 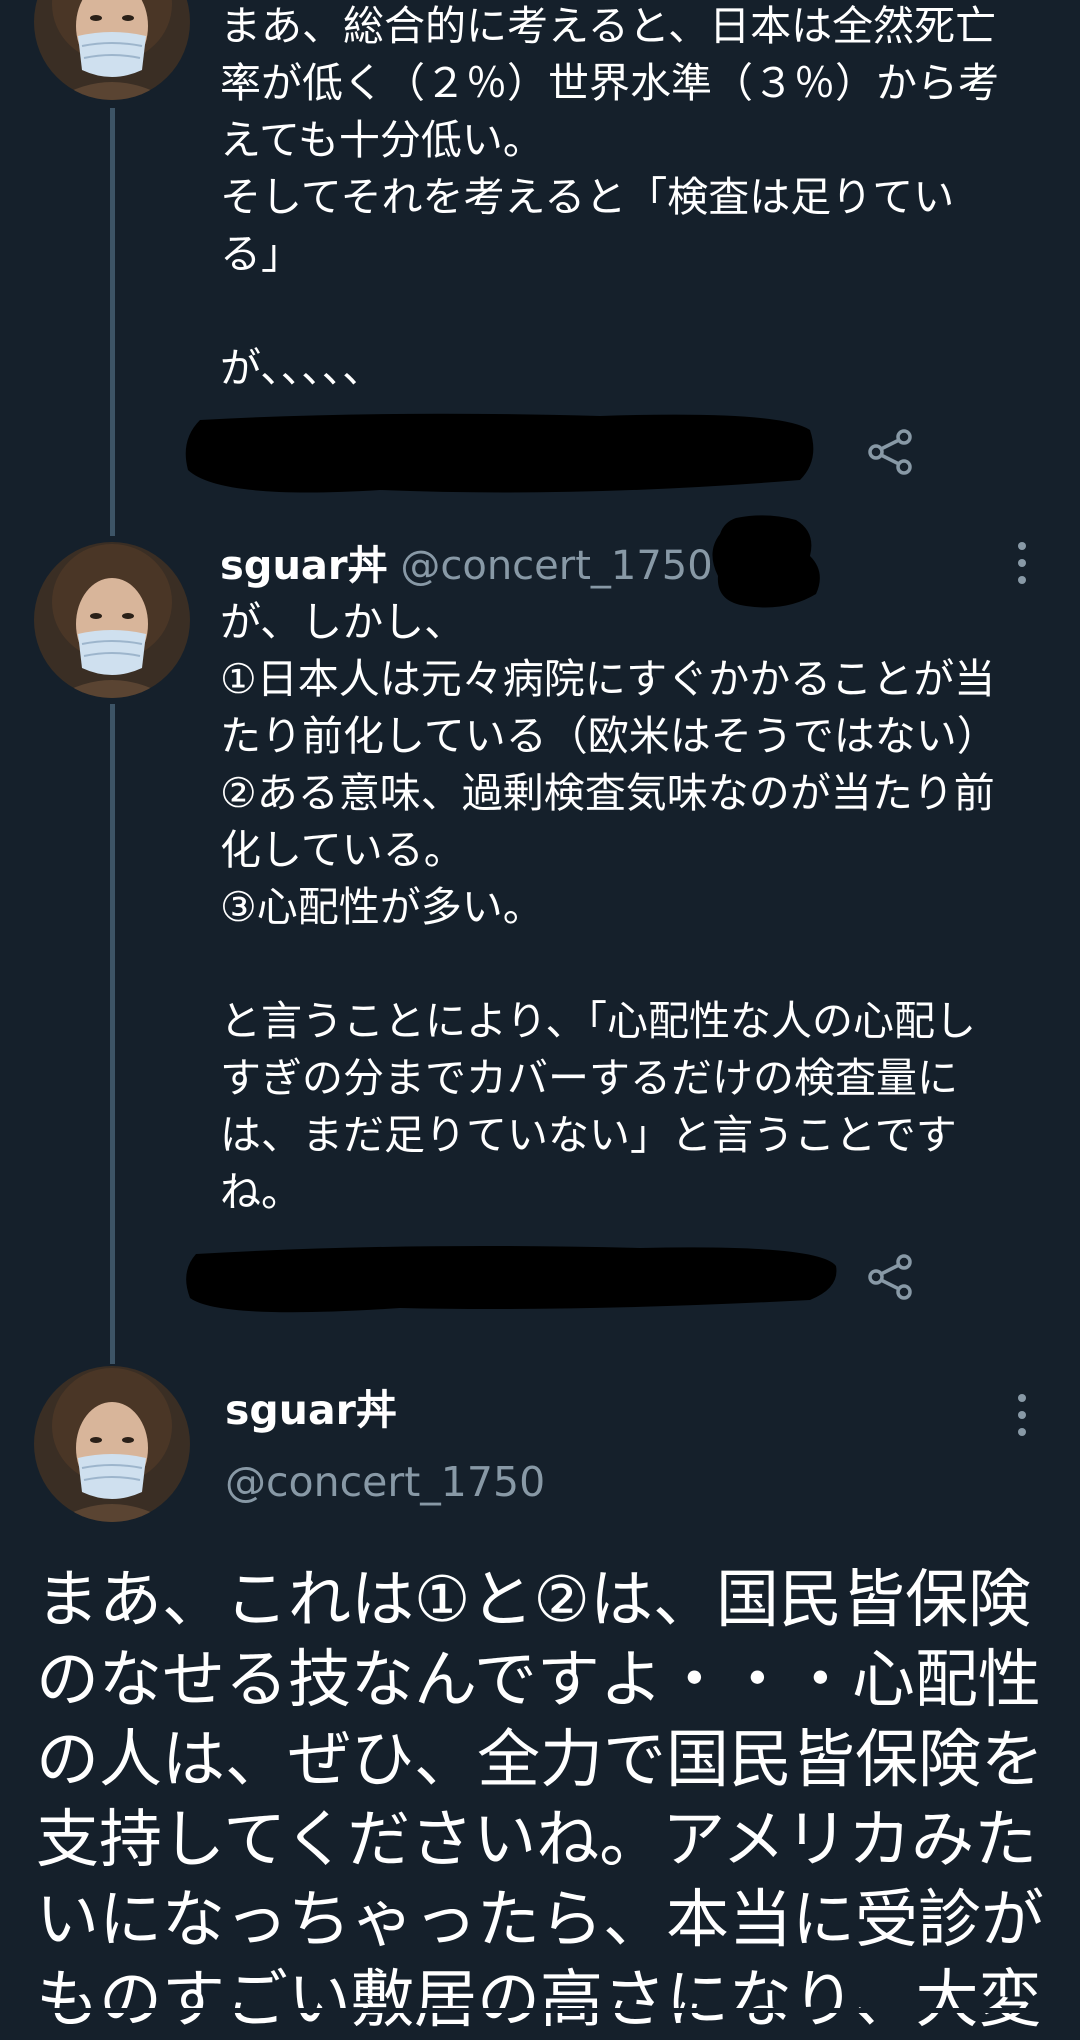 I want to click on tweet-header-2: sguar丼 @concert_1750 ·, so click(x=479, y=566).